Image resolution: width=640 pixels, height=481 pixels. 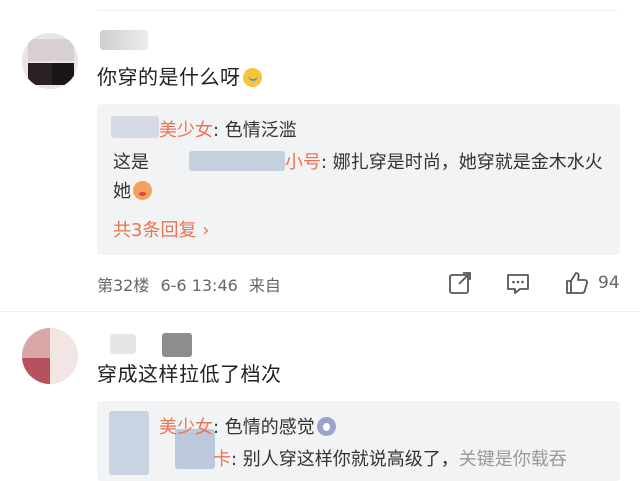 I want to click on reply-line-1: 美少女: 色情的感觉, so click(x=247, y=426).